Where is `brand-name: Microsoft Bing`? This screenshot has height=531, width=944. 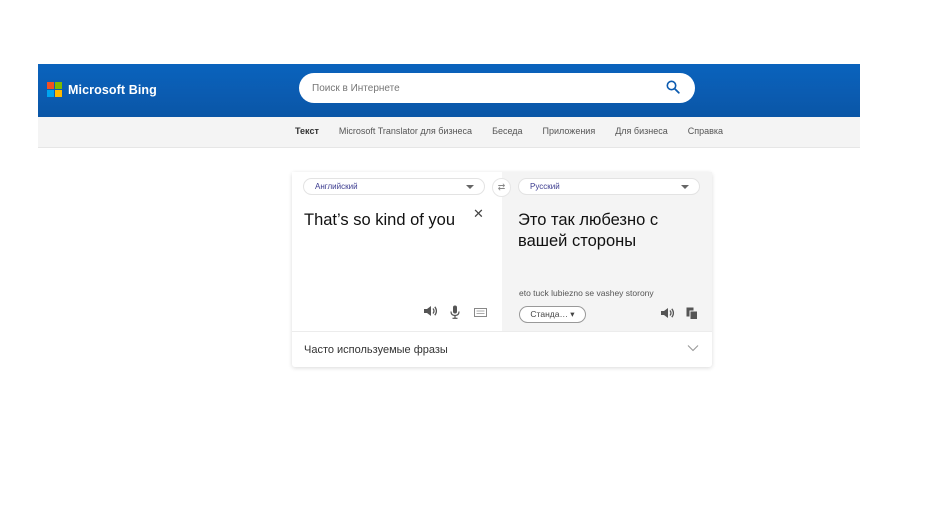 brand-name: Microsoft Bing is located at coordinates (112, 89).